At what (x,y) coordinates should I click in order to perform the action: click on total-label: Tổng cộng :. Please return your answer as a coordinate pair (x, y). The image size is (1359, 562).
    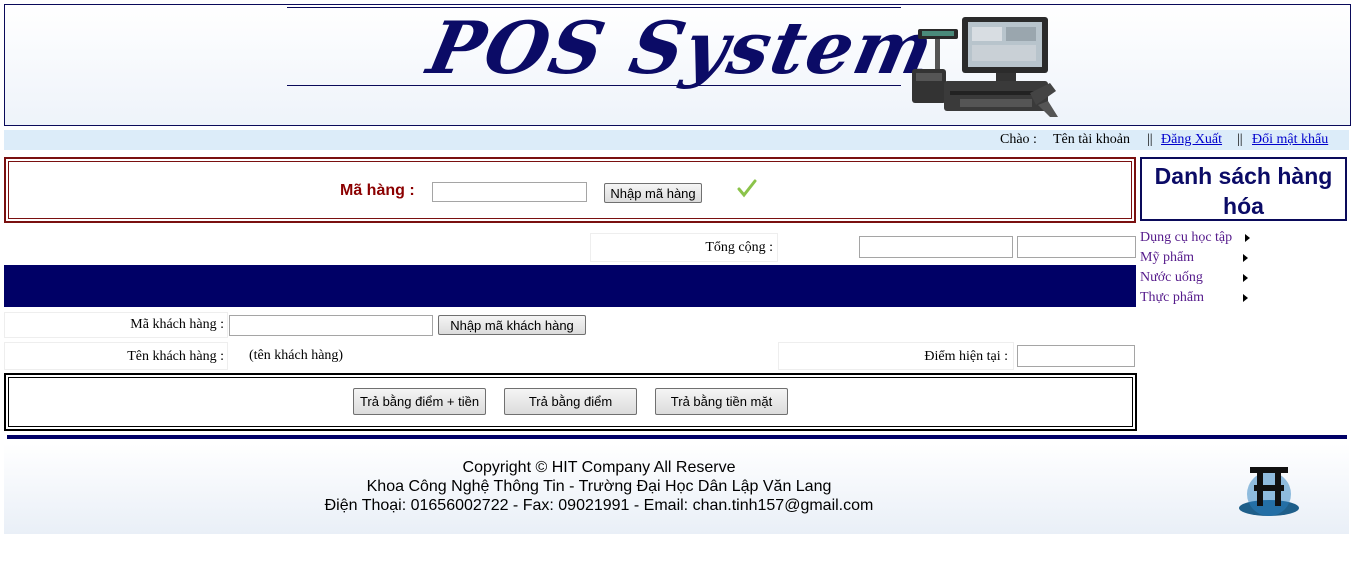
    Looking at the image, I should click on (739, 247).